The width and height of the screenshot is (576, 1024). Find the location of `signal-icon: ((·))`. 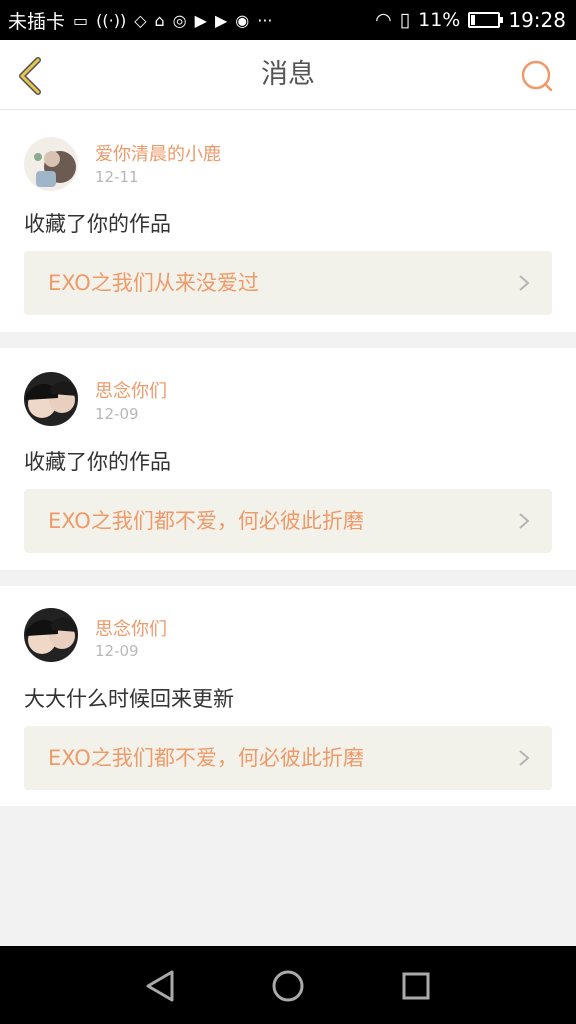

signal-icon: ((·)) is located at coordinates (111, 20).